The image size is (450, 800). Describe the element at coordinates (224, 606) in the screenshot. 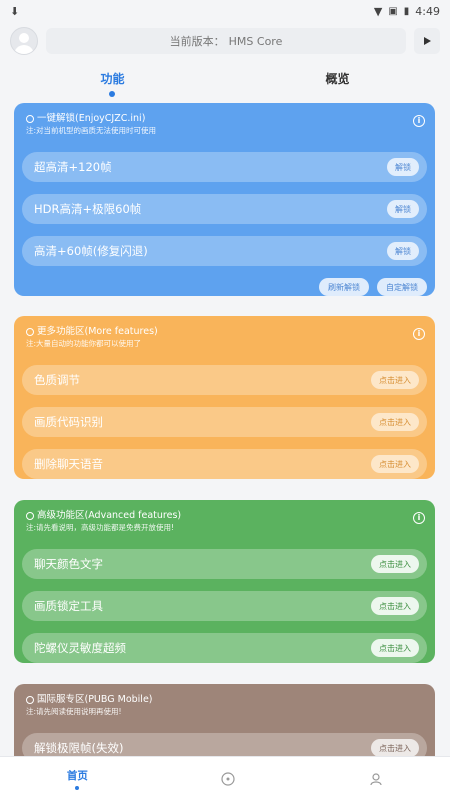

I see `list-item: 画质锁定工具 点击进入` at that location.